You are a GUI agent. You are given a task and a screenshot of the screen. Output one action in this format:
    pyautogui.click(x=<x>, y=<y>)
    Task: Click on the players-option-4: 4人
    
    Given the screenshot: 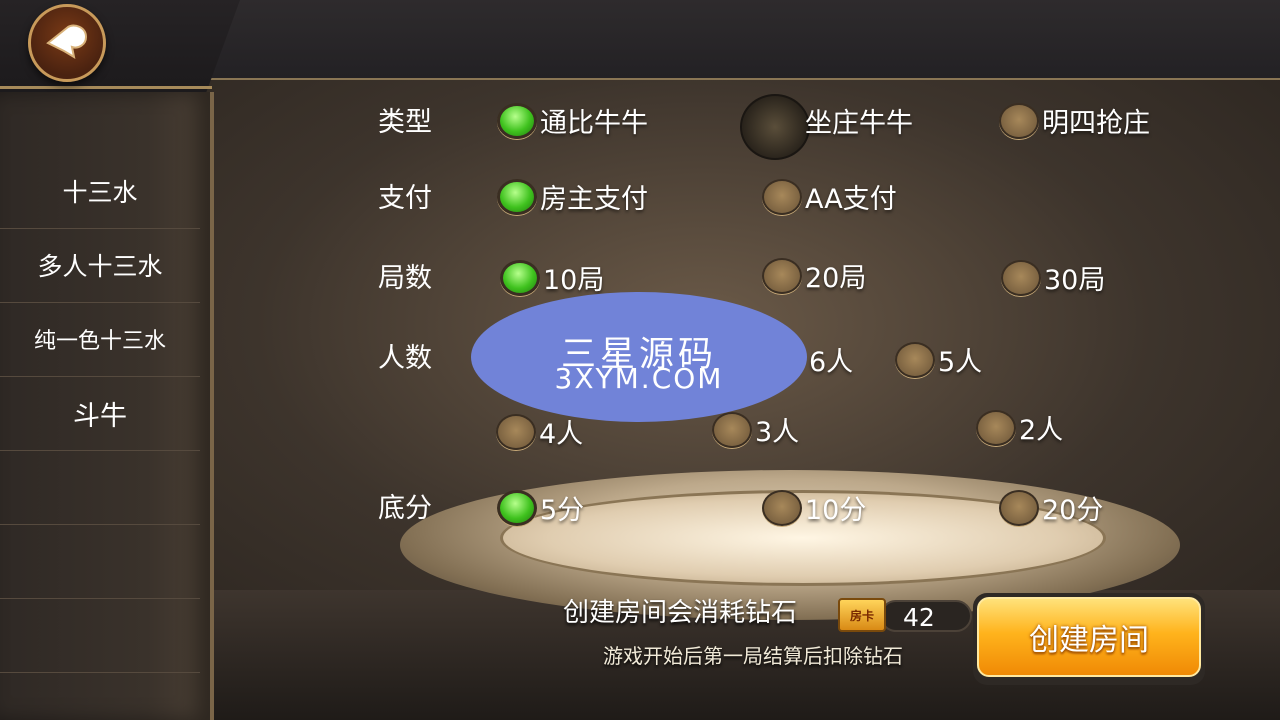 What is the action you would take?
    pyautogui.click(x=539, y=431)
    